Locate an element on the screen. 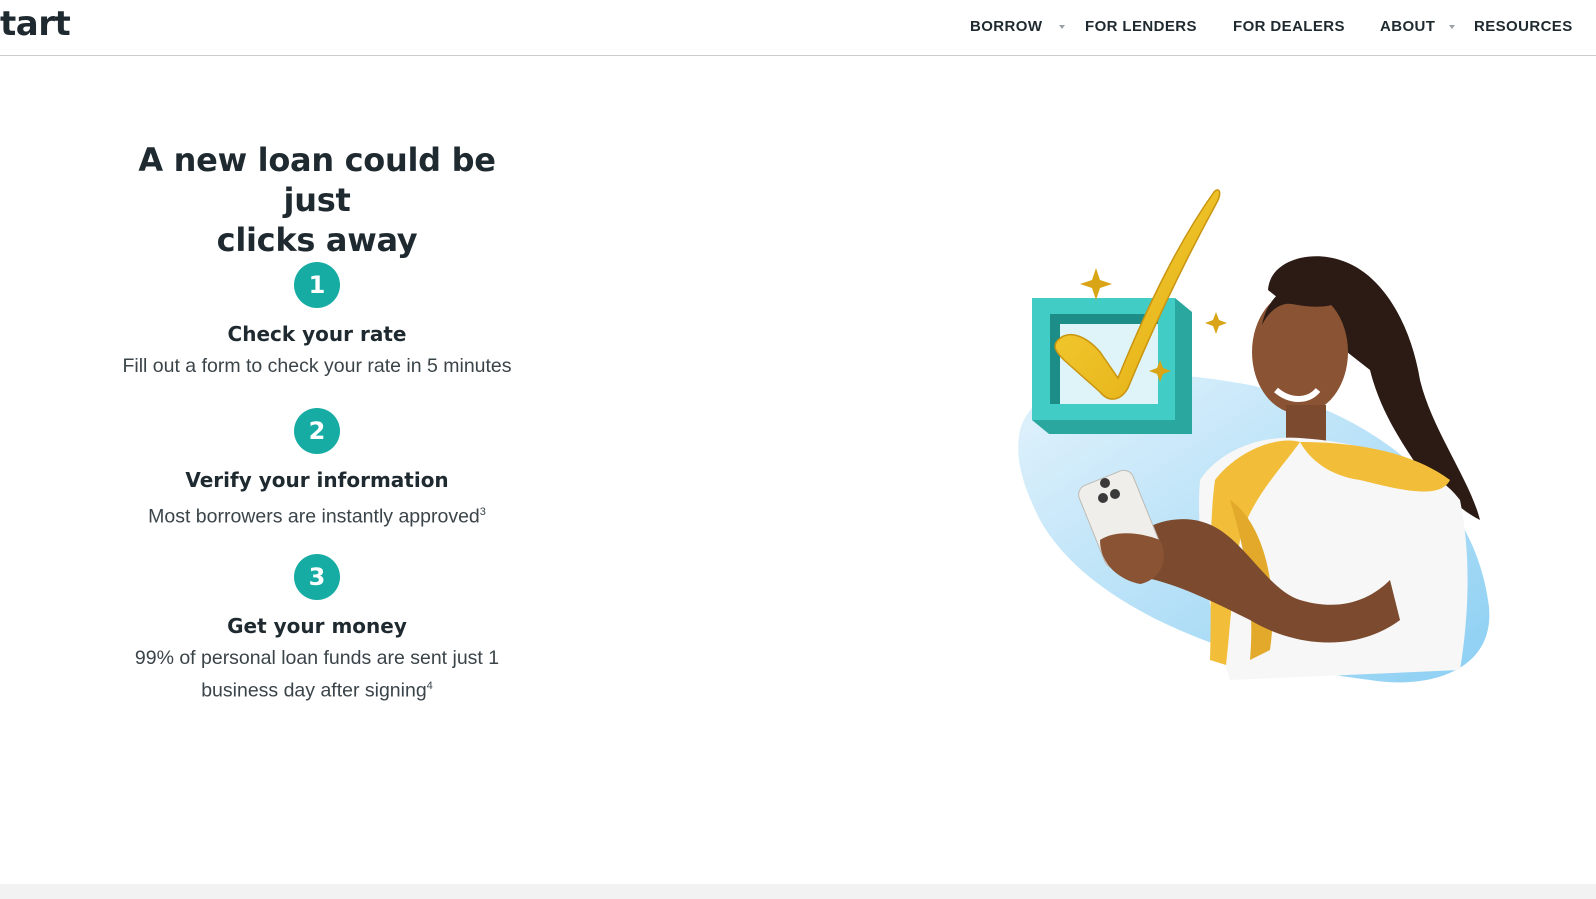 This screenshot has width=1596, height=899. footnote-marker: 3 is located at coordinates (483, 512).